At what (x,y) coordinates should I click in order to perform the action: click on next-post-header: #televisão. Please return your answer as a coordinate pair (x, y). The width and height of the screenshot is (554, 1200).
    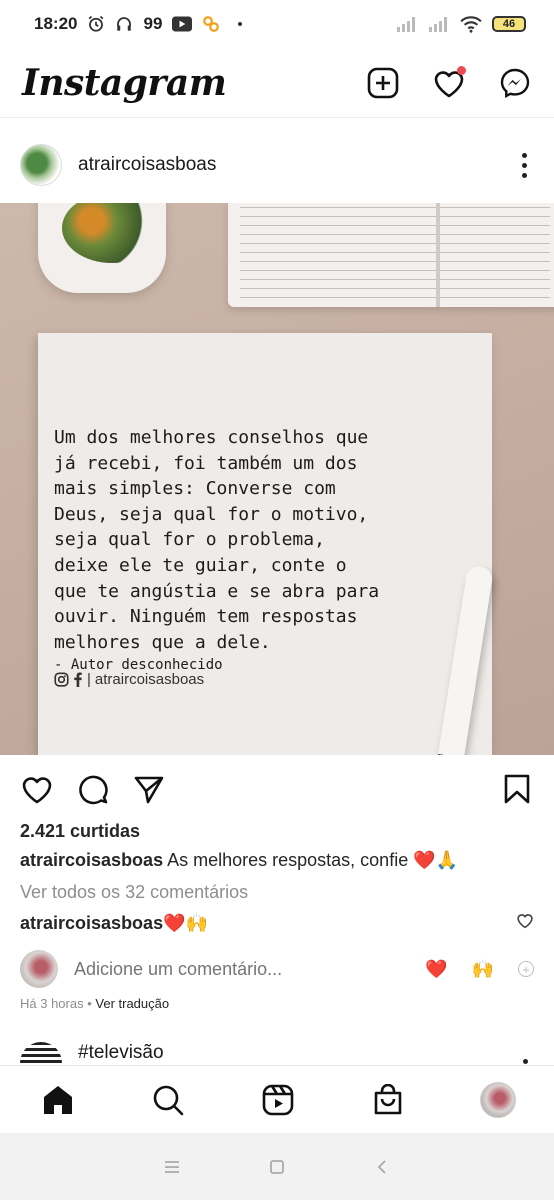
    Looking at the image, I should click on (277, 1053).